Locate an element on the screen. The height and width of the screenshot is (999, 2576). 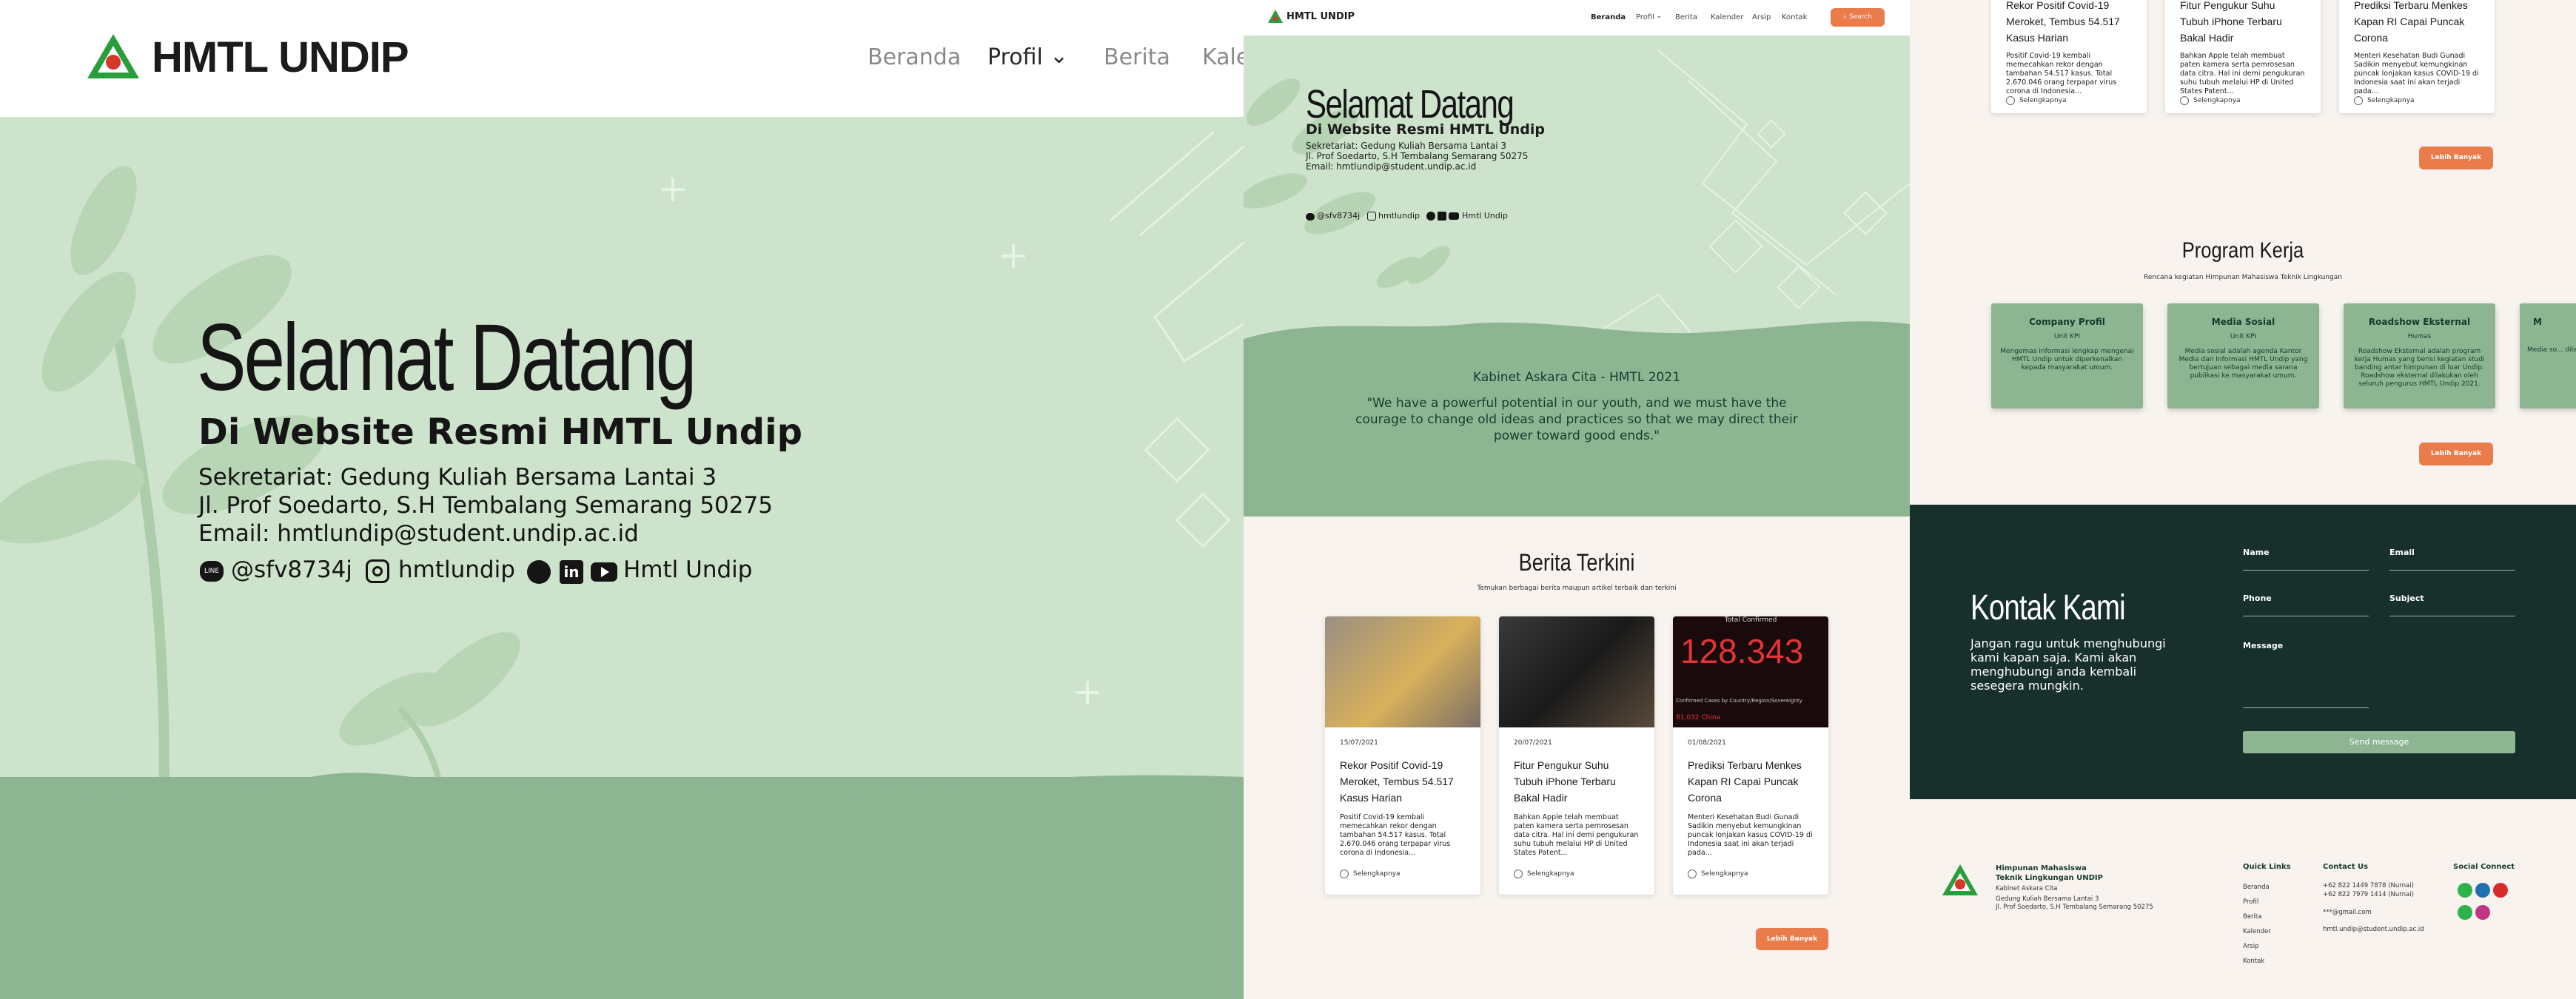
nav-kontak: Kontak is located at coordinates (1794, 17).